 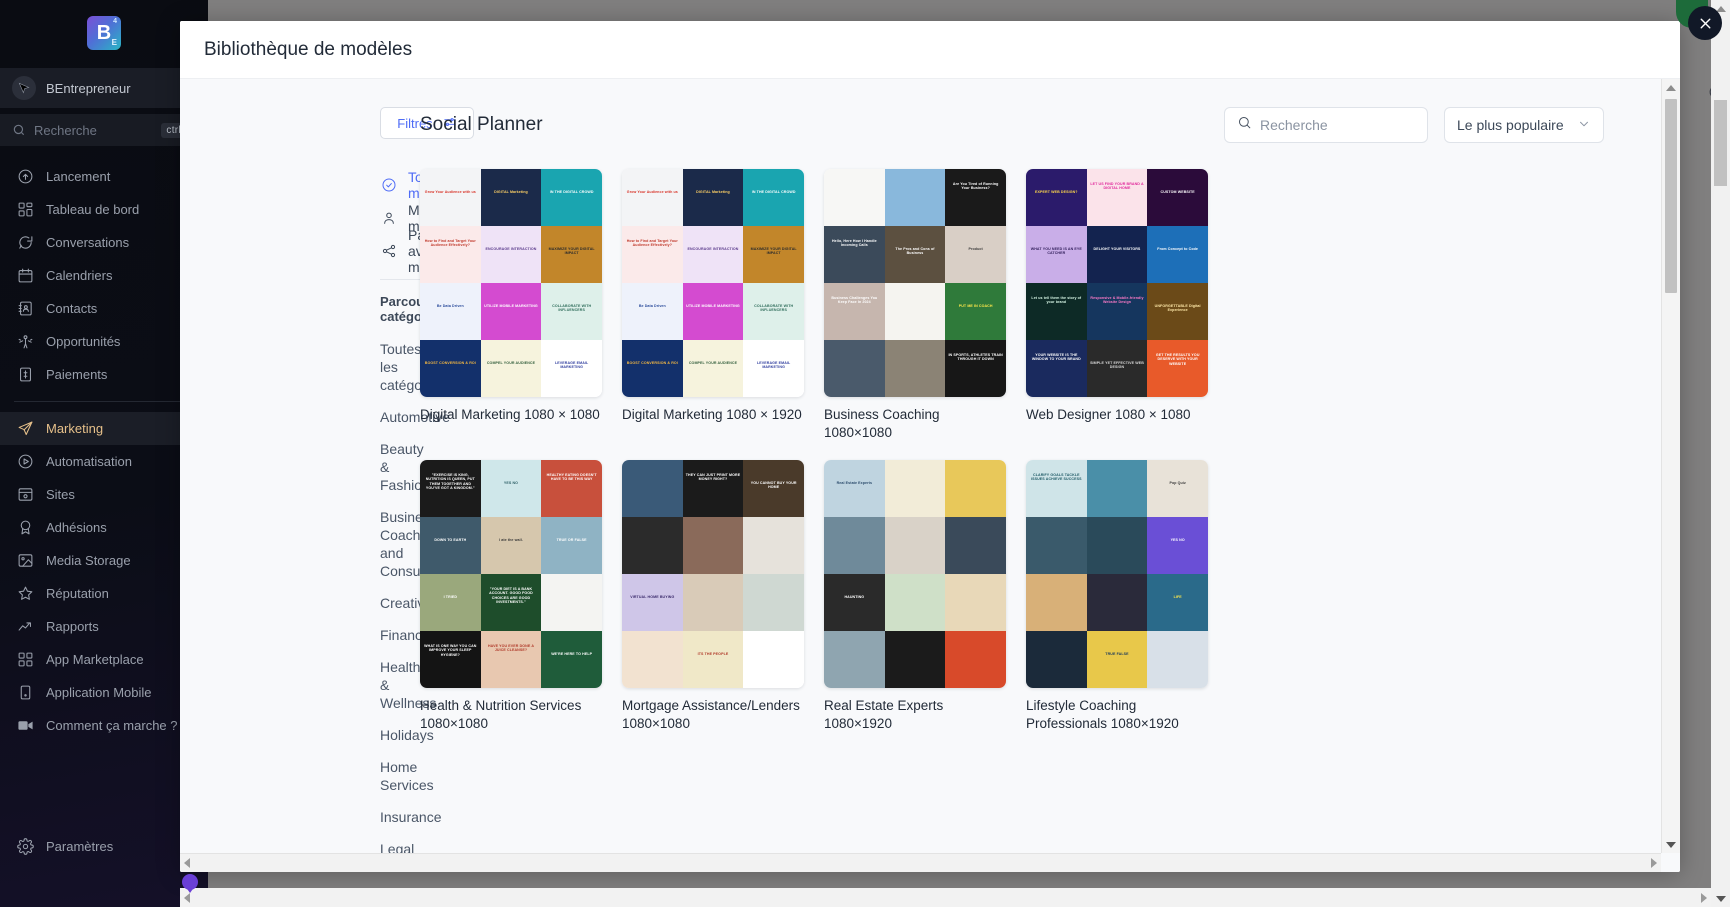 What do you see at coordinates (930, 50) in the screenshot?
I see `modal-header: Bibliothèque de modèles` at bounding box center [930, 50].